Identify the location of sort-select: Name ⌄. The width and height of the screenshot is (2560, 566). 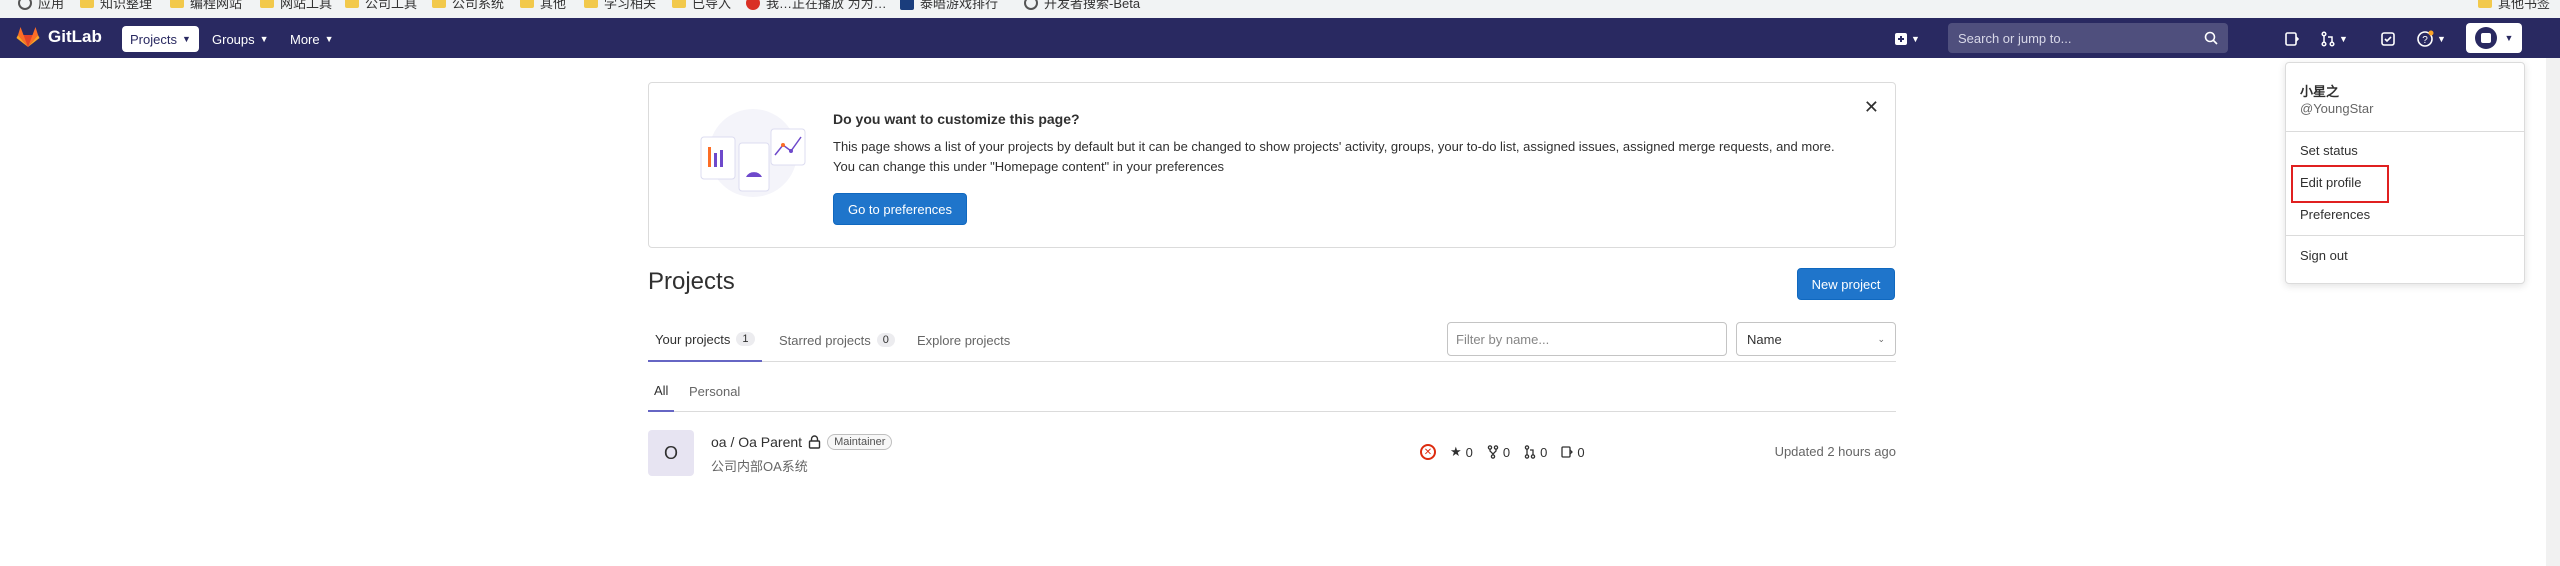
(1816, 339).